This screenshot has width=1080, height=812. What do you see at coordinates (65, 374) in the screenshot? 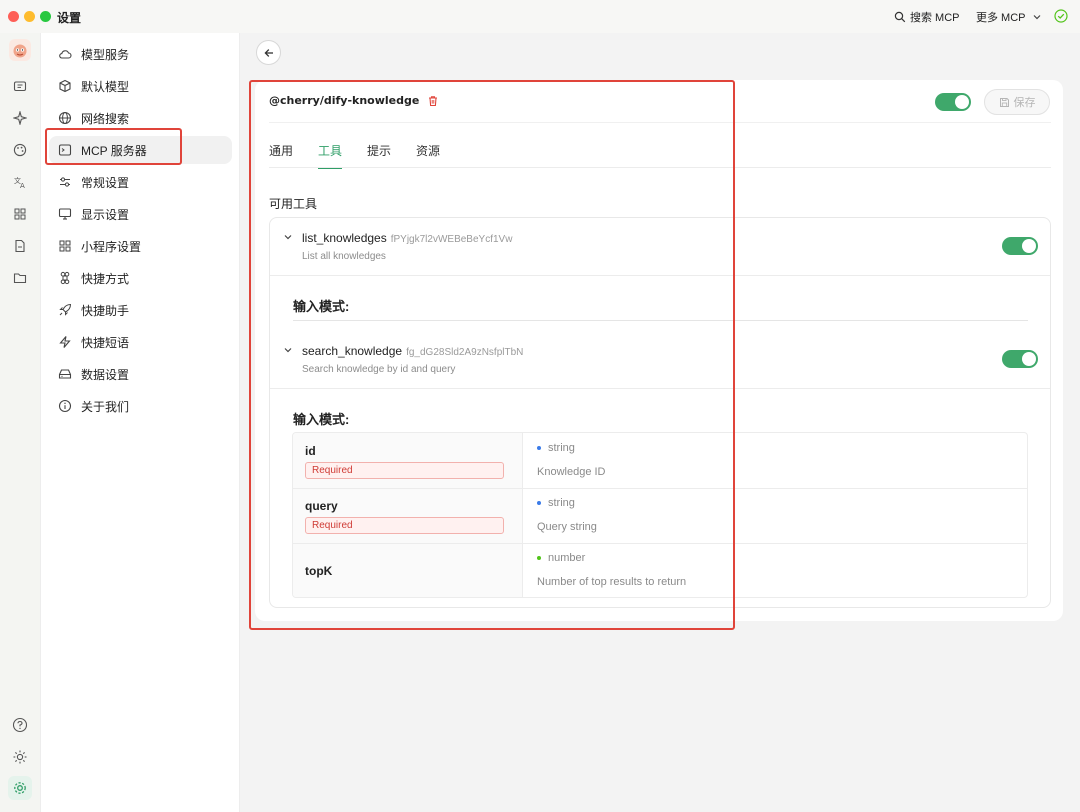
I see `drive-icon` at bounding box center [65, 374].